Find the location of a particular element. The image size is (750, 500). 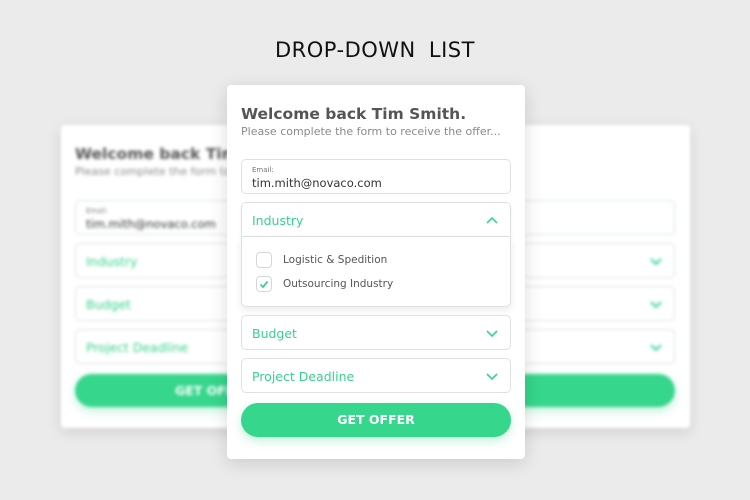

checkbox-checked is located at coordinates (264, 284).